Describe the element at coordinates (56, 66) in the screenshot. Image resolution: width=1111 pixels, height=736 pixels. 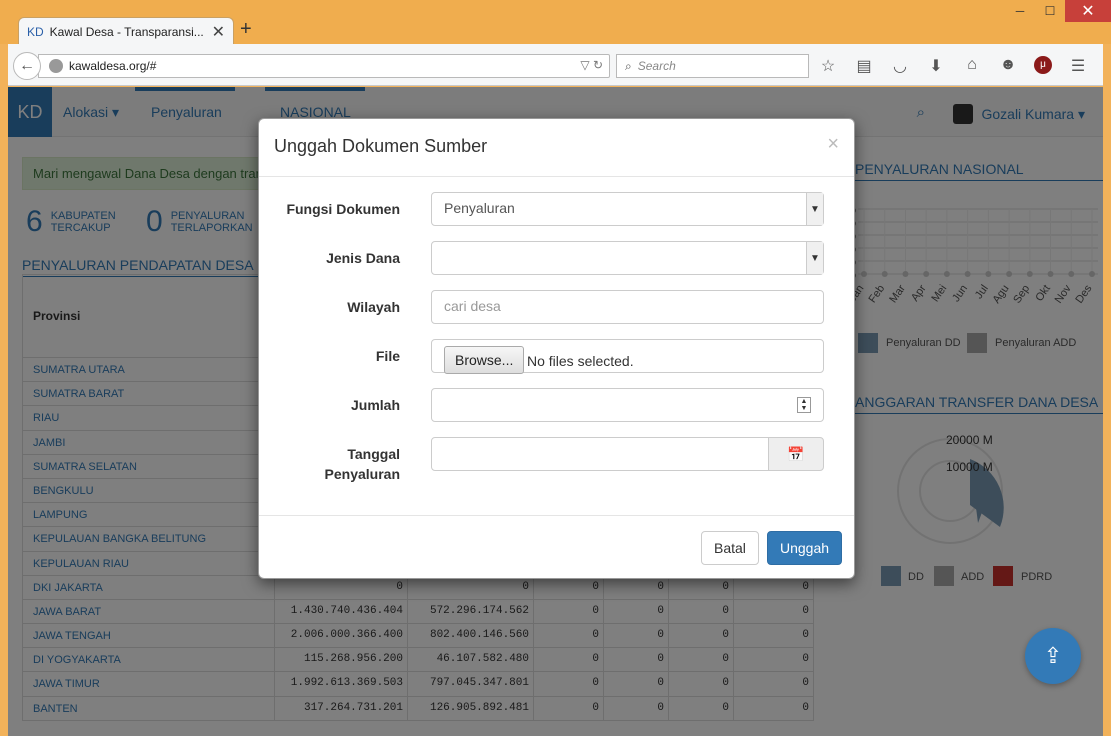
I see `globe-icon` at that location.